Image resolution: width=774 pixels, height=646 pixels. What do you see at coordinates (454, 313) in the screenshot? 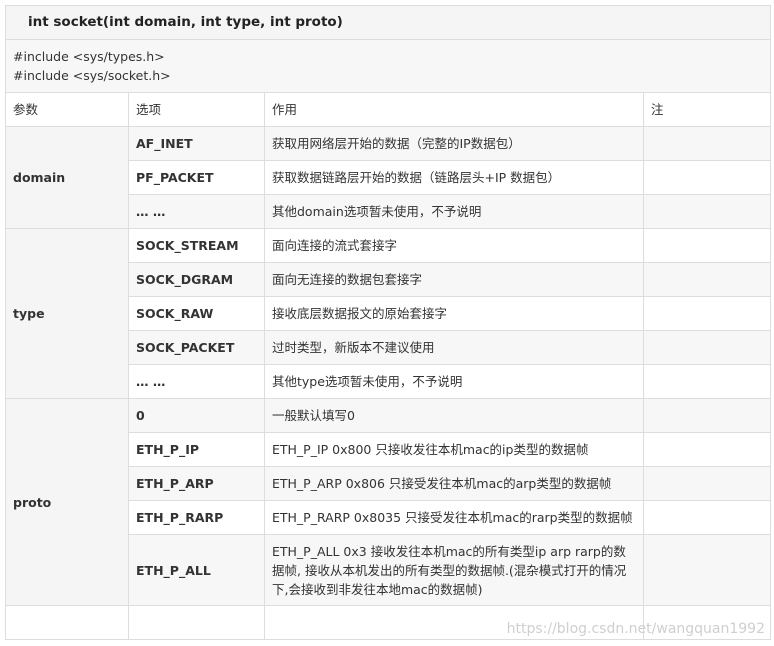
I see `effect-cell: 接收底层数据报文的原始套接字` at bounding box center [454, 313].